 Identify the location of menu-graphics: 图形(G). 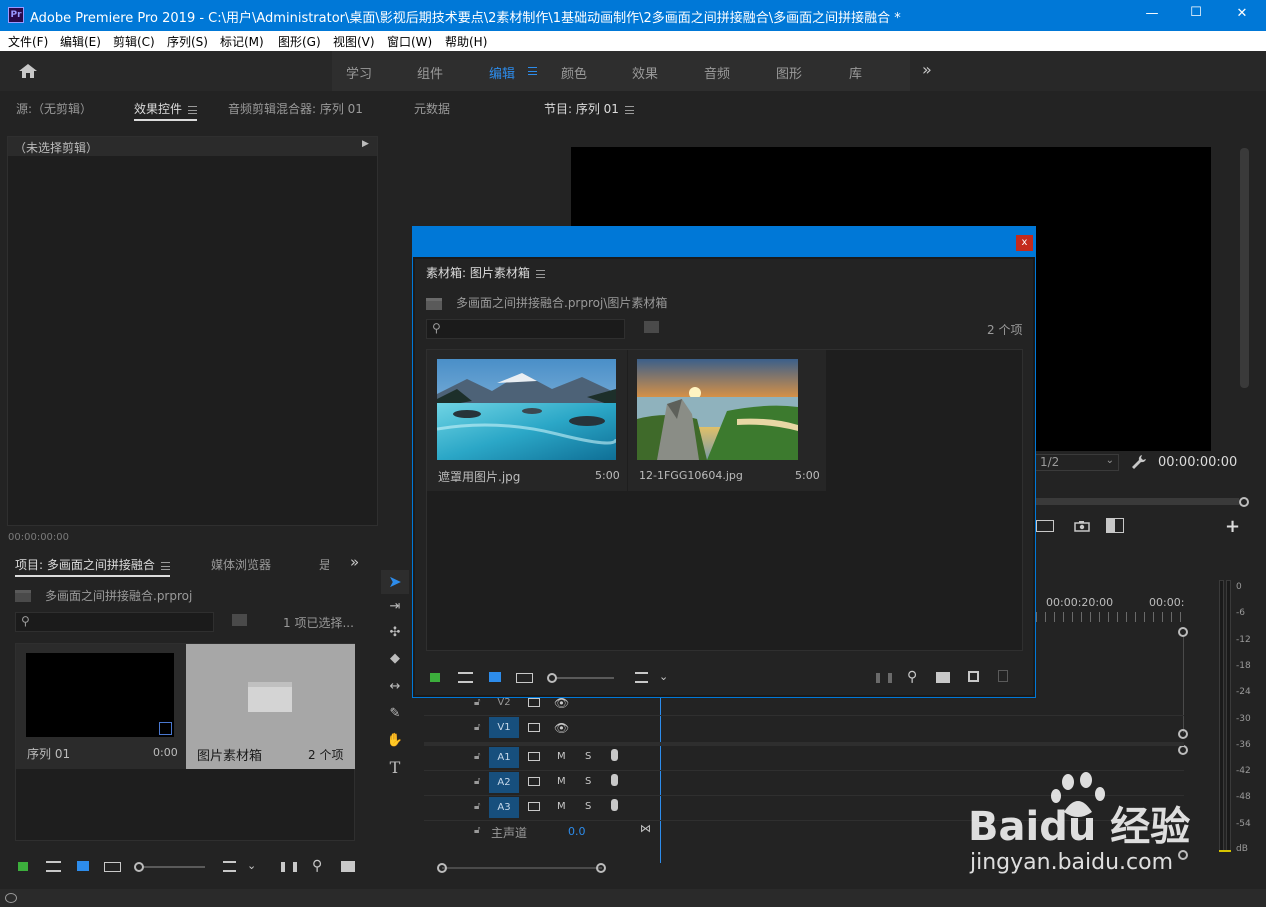
(299, 41).